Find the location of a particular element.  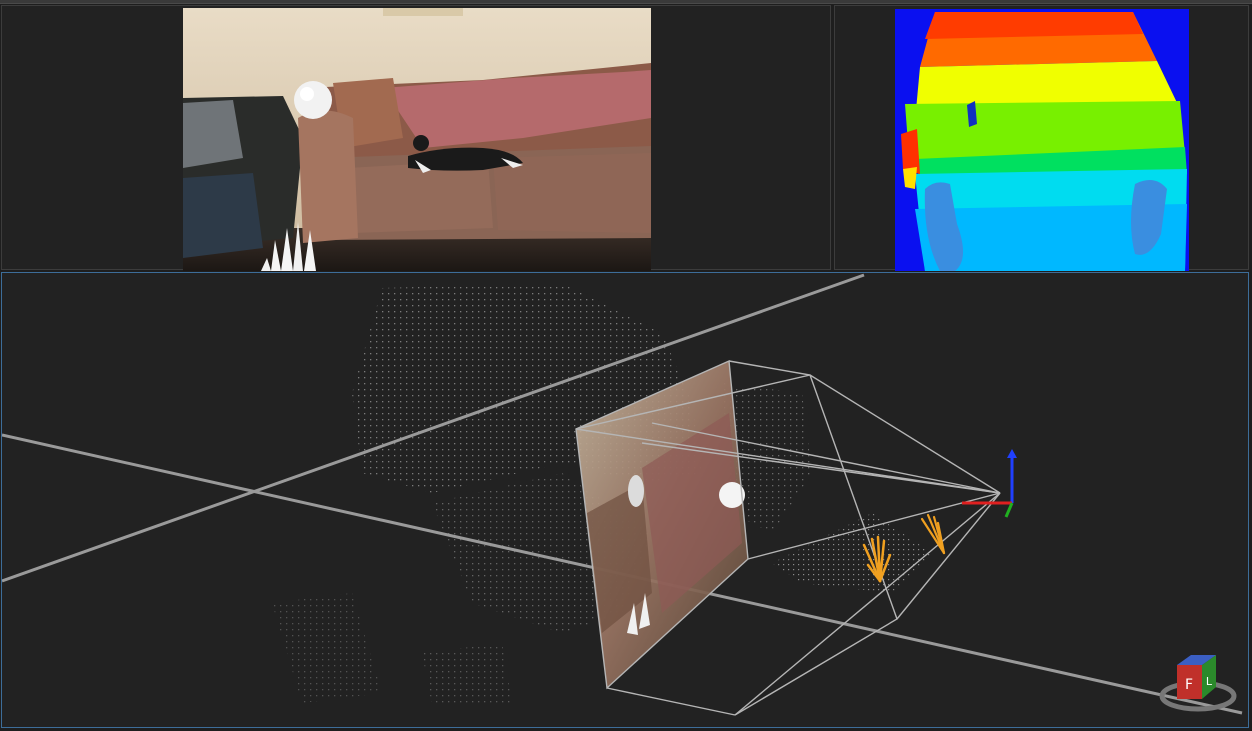

view-cube-front-label: F is located at coordinates (1189, 685).